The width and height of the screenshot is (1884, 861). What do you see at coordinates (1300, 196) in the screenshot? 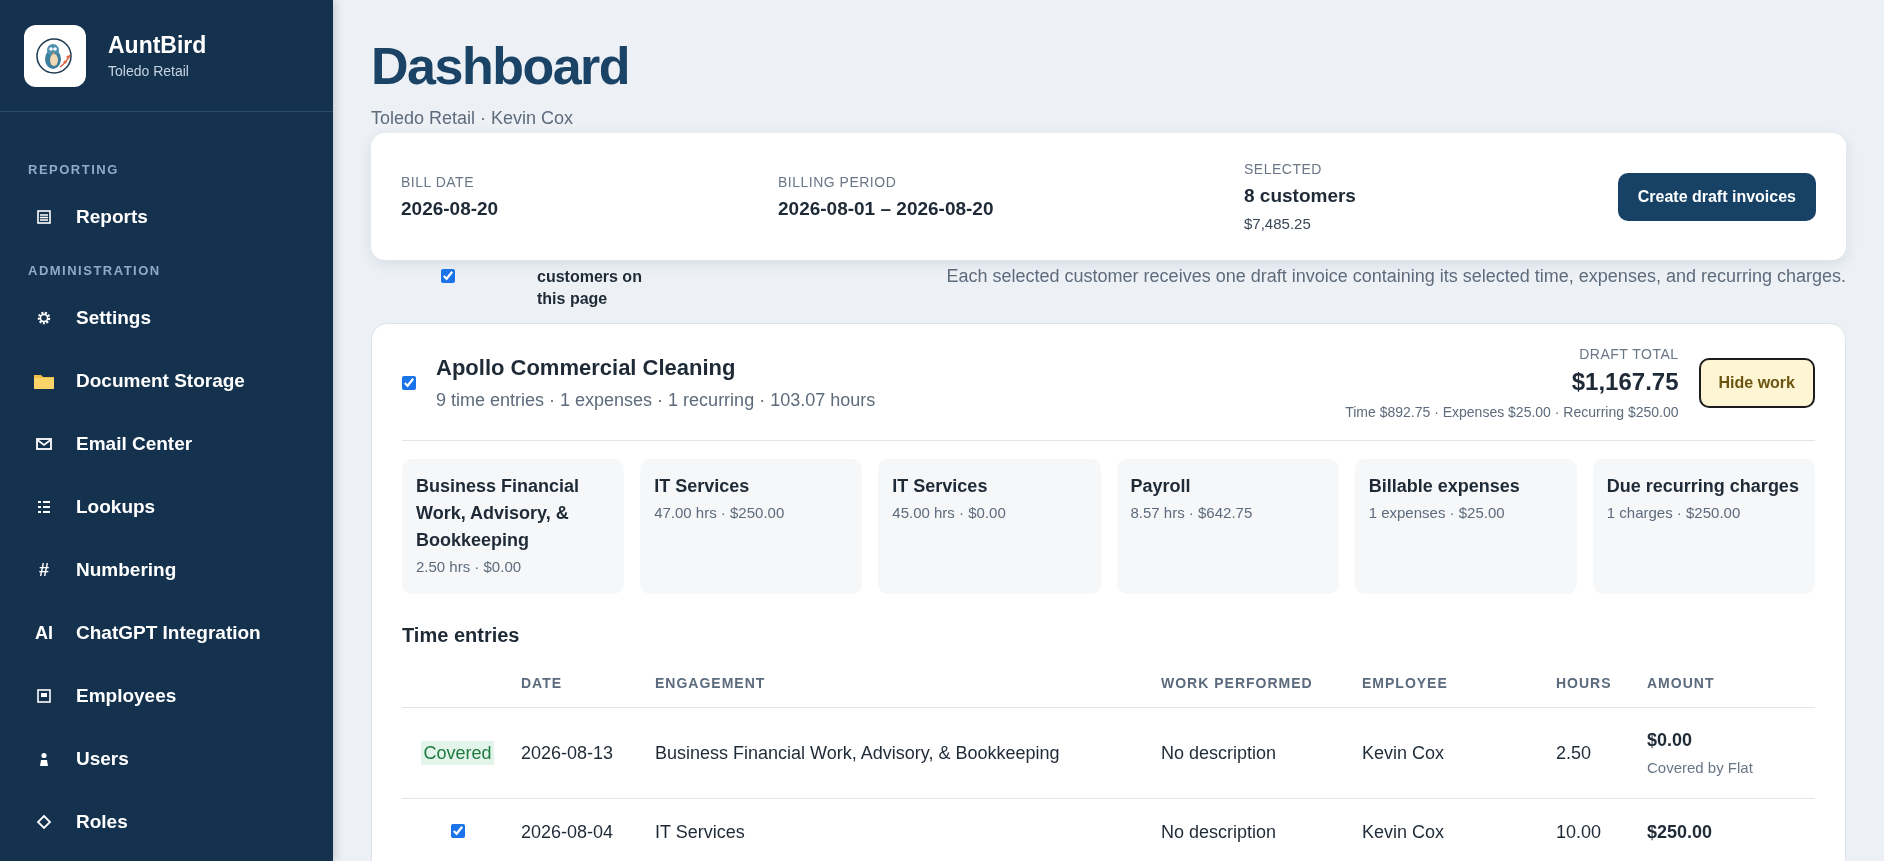
I see `field-value: 8 customers` at bounding box center [1300, 196].